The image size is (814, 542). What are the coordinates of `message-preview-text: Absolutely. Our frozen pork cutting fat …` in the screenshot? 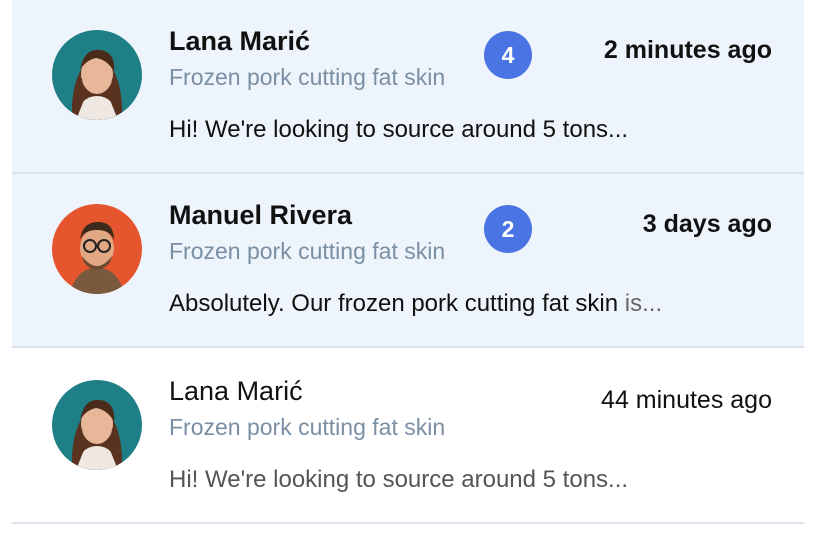 It's located at (394, 303).